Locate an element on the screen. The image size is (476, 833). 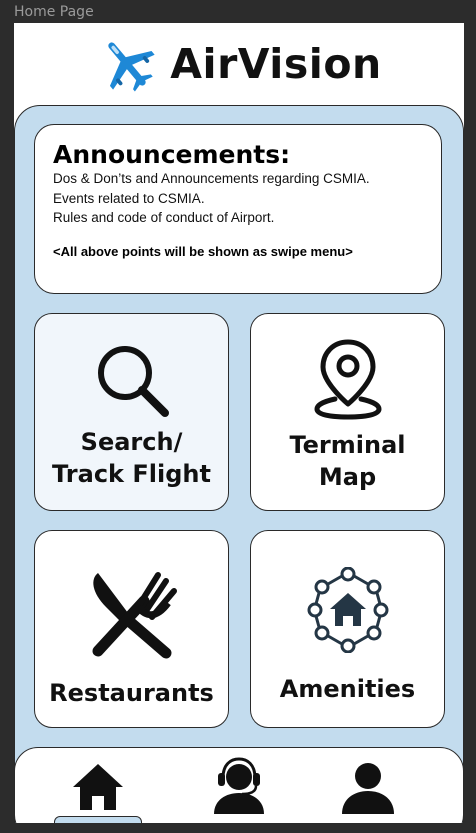
customer-support-icon is located at coordinates (239, 785).